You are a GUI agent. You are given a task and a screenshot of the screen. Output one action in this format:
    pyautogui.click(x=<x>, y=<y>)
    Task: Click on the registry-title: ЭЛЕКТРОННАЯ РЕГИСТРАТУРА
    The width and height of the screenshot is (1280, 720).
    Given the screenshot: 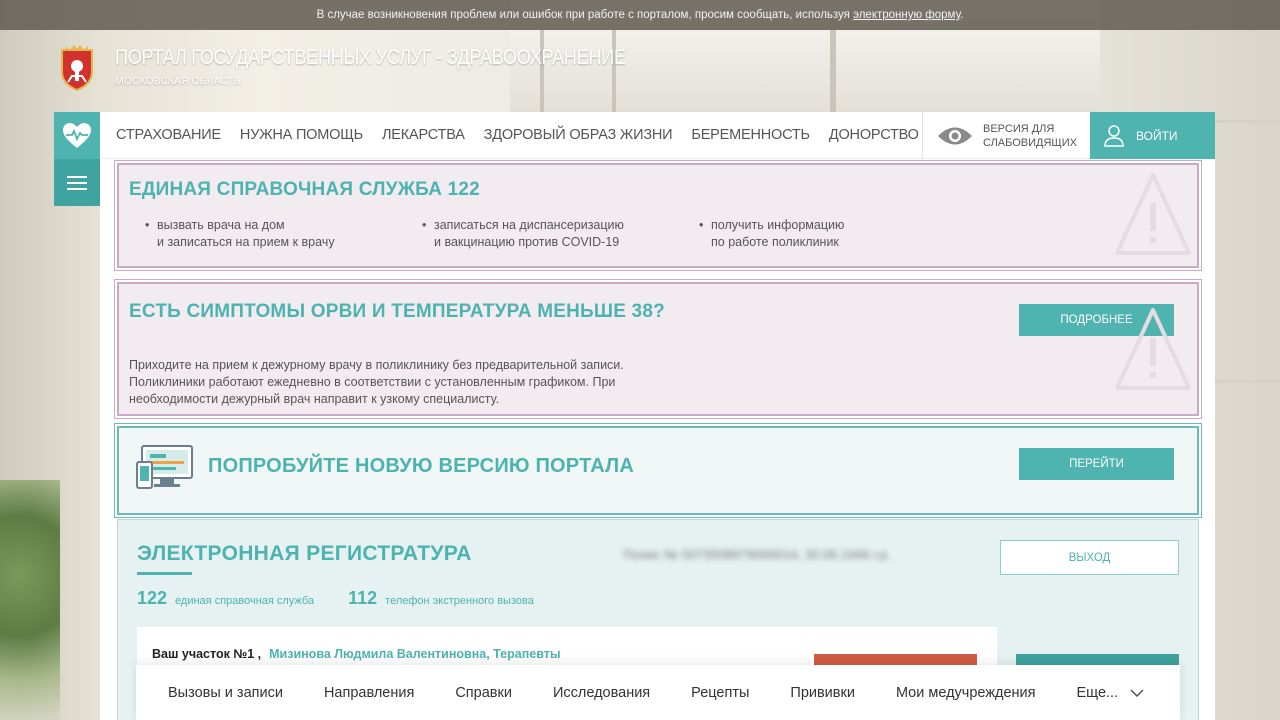 What is the action you would take?
    pyautogui.click(x=304, y=553)
    